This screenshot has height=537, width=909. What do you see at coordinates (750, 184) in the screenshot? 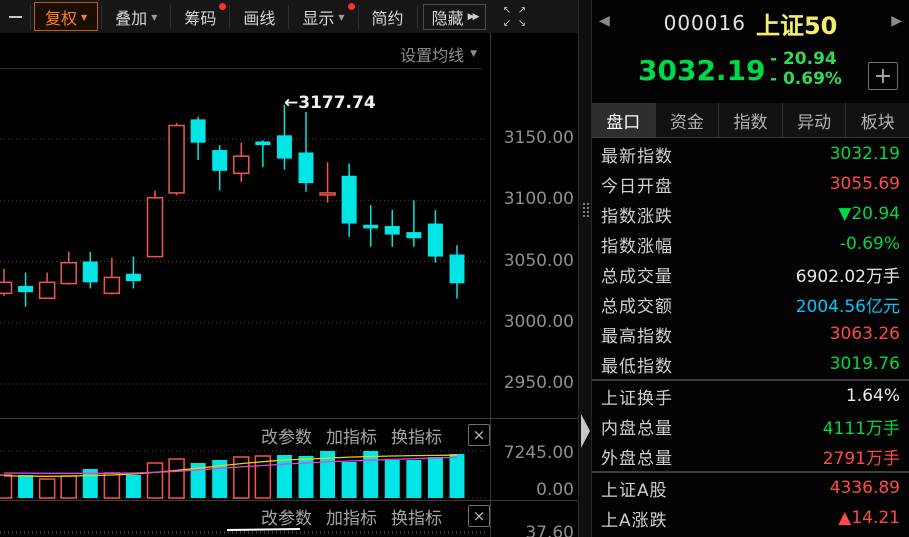
I see `quote-row: 今日开盘 3055.69` at bounding box center [750, 184].